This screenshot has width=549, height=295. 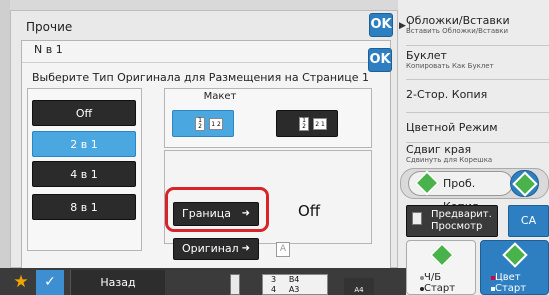 I want to click on favorite-star-icon: ★, so click(x=21, y=282).